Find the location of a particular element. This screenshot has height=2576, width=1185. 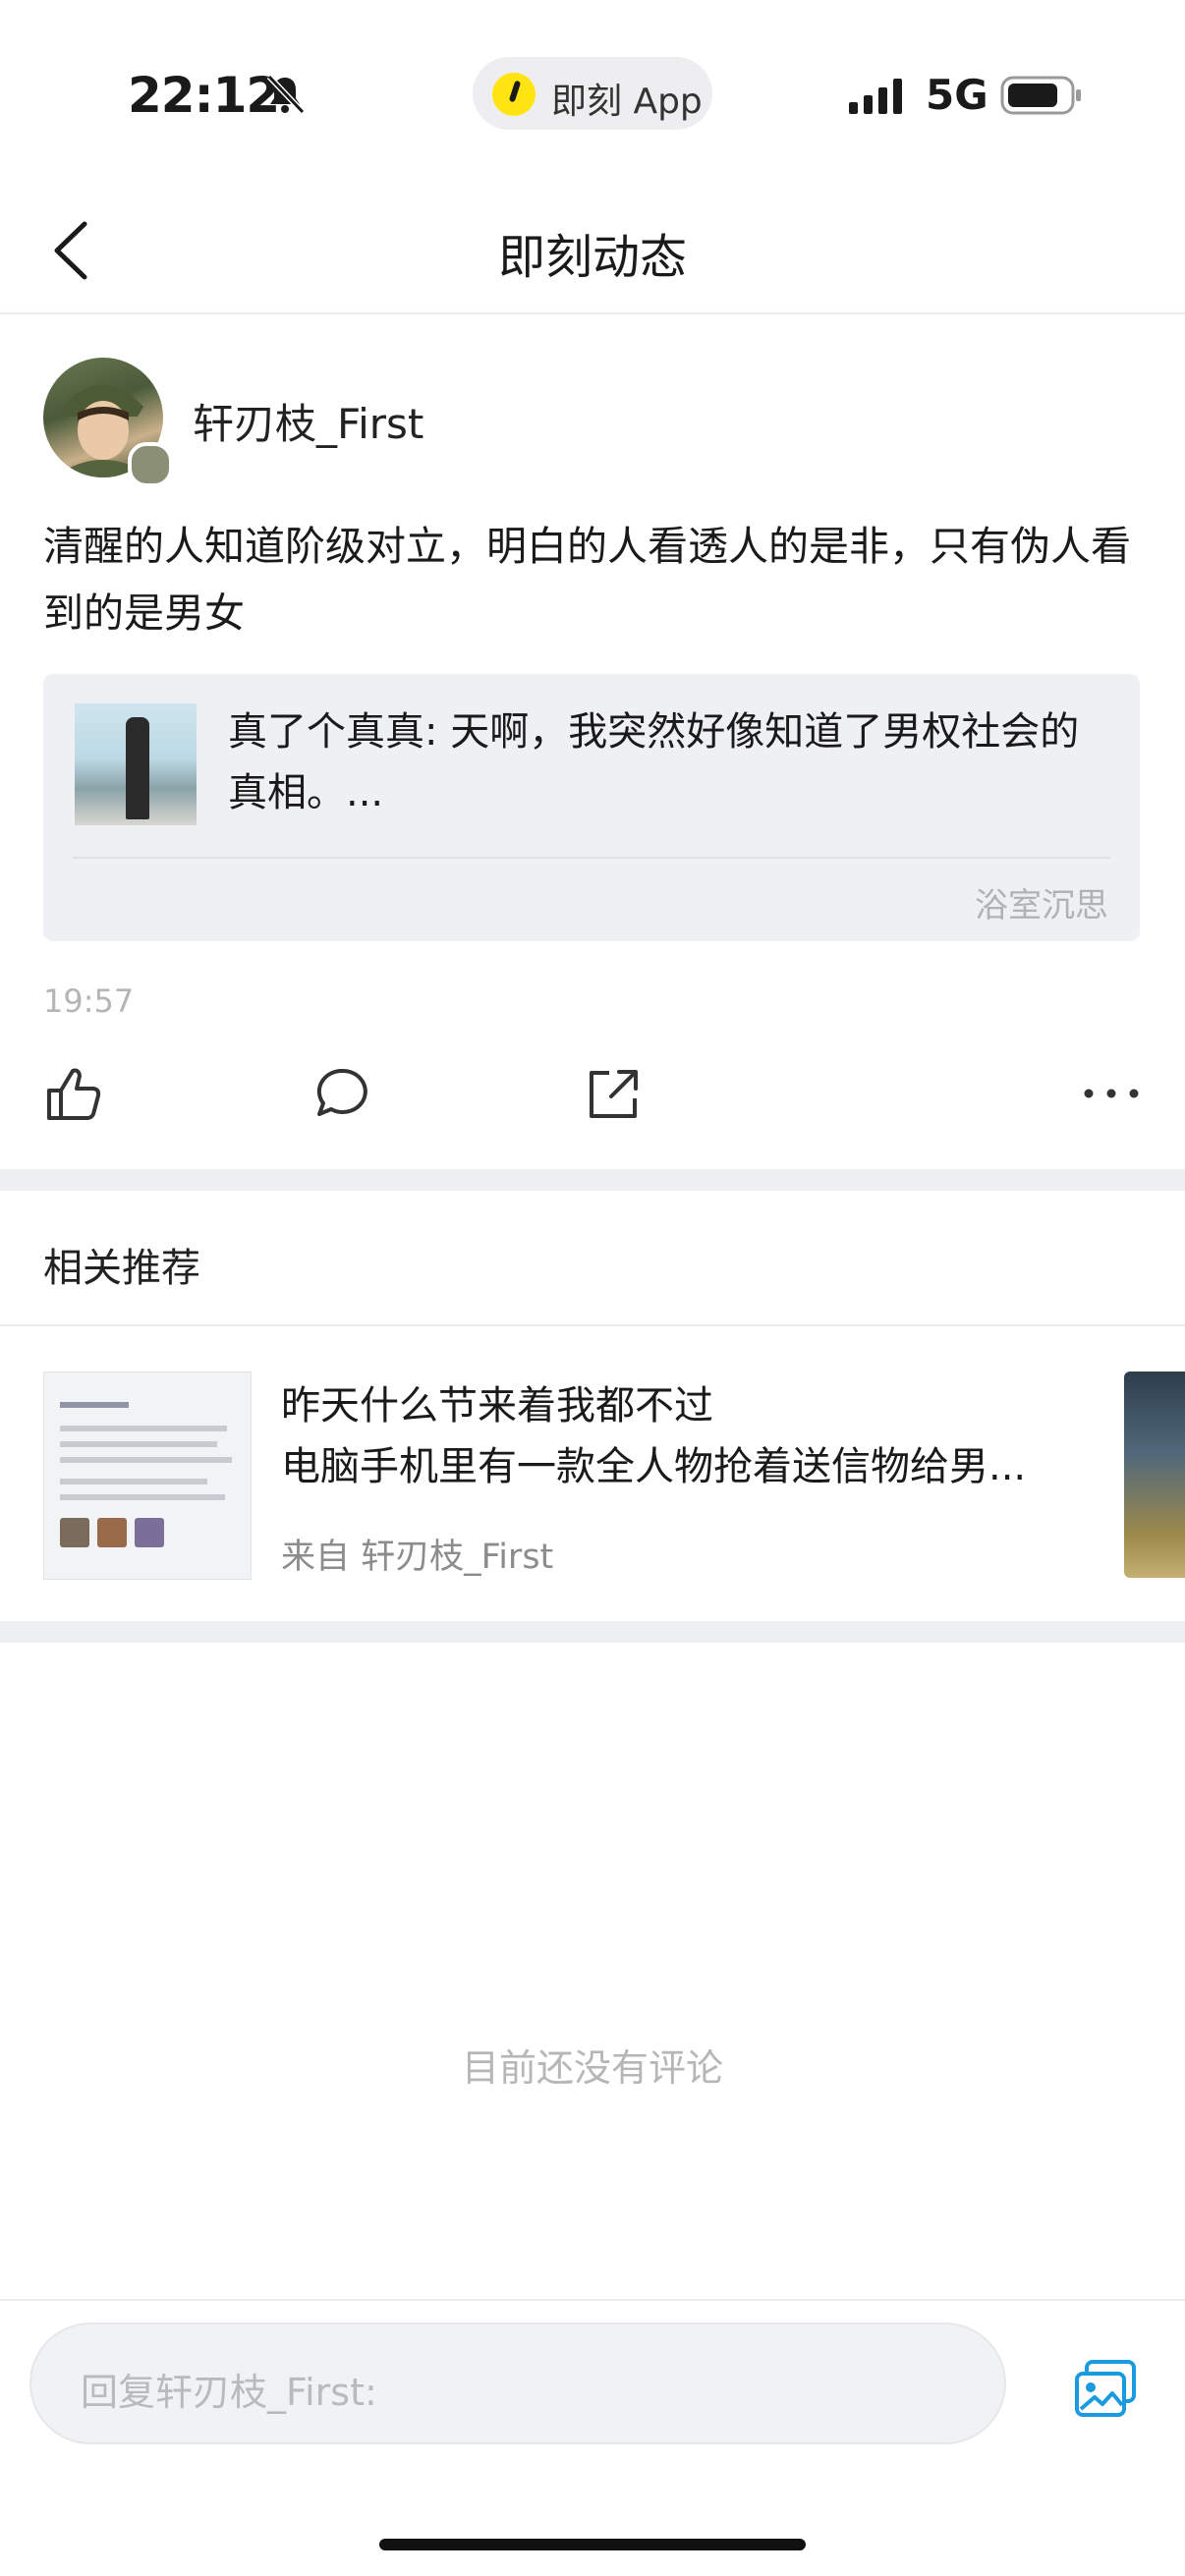

related-divider is located at coordinates (592, 1325).